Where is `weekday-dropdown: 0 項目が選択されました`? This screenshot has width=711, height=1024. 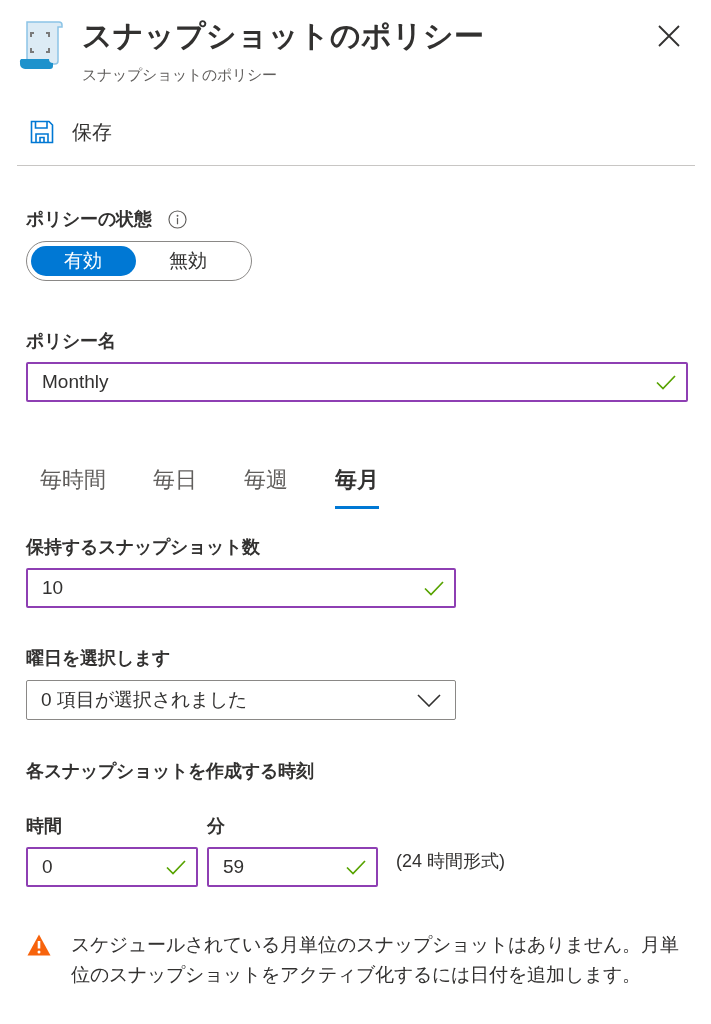
weekday-dropdown: 0 項目が選択されました is located at coordinates (241, 700).